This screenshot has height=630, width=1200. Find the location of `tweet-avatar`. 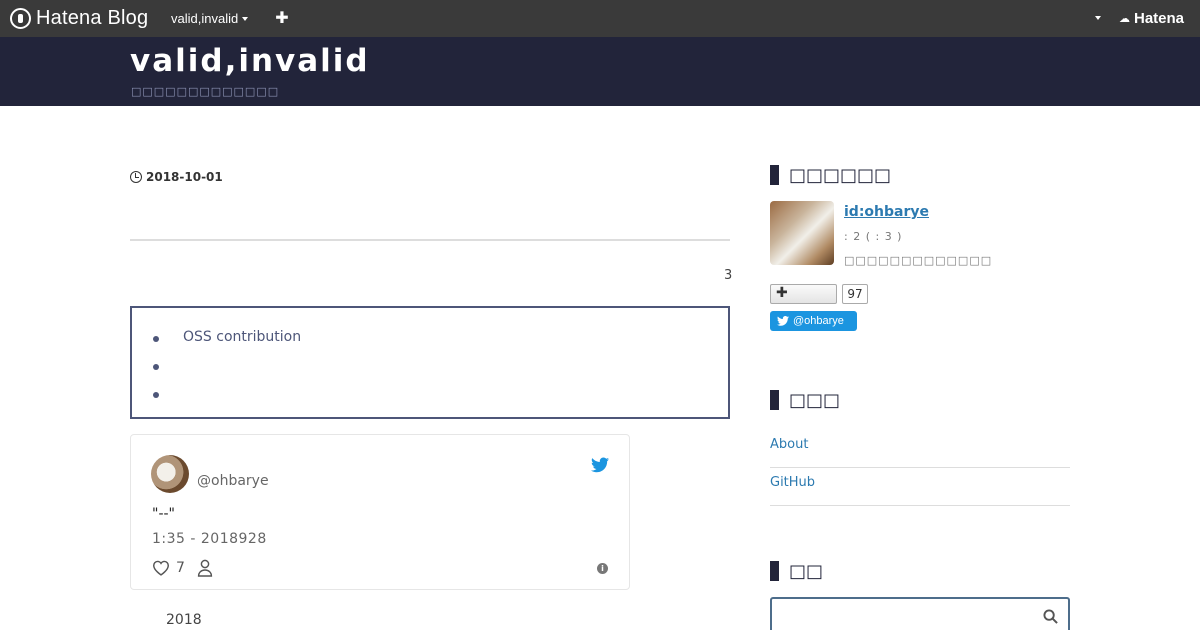

tweet-avatar is located at coordinates (170, 474).